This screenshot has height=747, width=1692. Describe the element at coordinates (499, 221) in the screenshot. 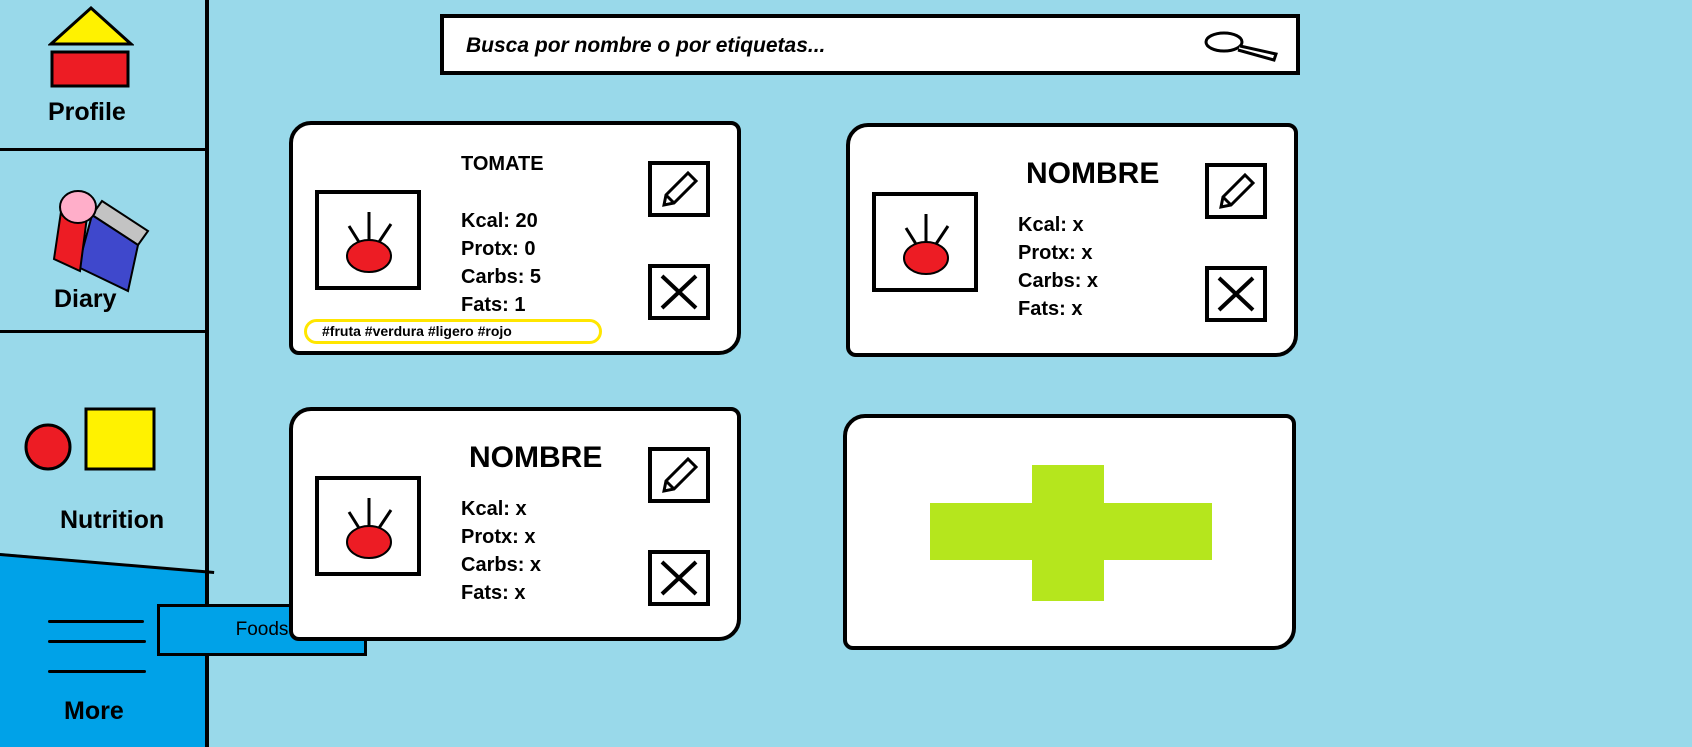

I see `kcal-value: Kcal: 20` at that location.